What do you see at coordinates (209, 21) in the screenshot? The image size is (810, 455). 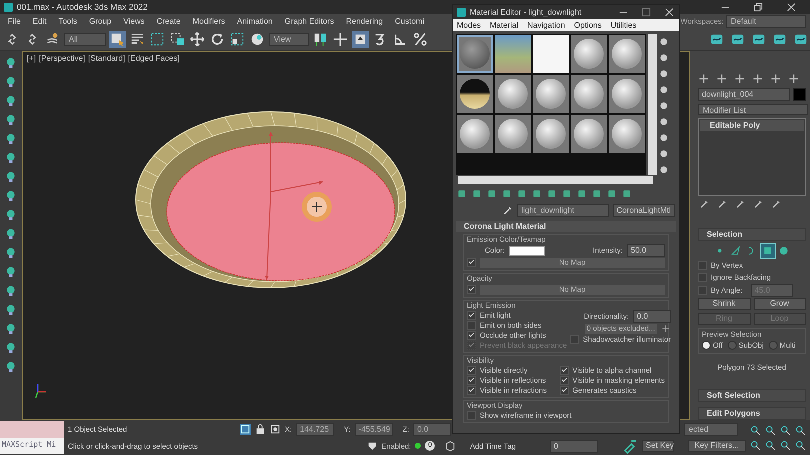 I see `menu-item: Modifiers` at bounding box center [209, 21].